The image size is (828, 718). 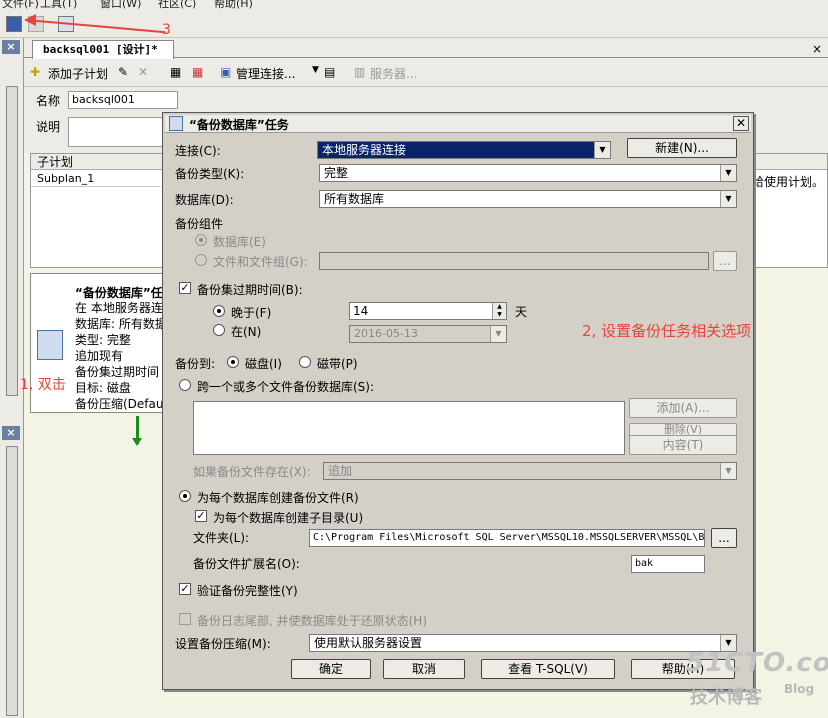 I want to click on extension-label: 备份文件扩展名(O):, so click(x=246, y=564).